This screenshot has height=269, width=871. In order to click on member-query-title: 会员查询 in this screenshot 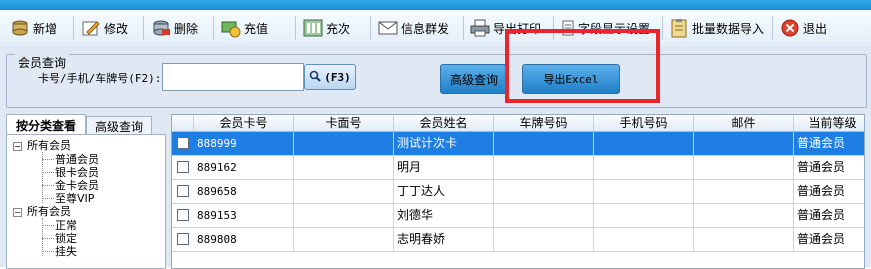, I will do `click(42, 62)`.